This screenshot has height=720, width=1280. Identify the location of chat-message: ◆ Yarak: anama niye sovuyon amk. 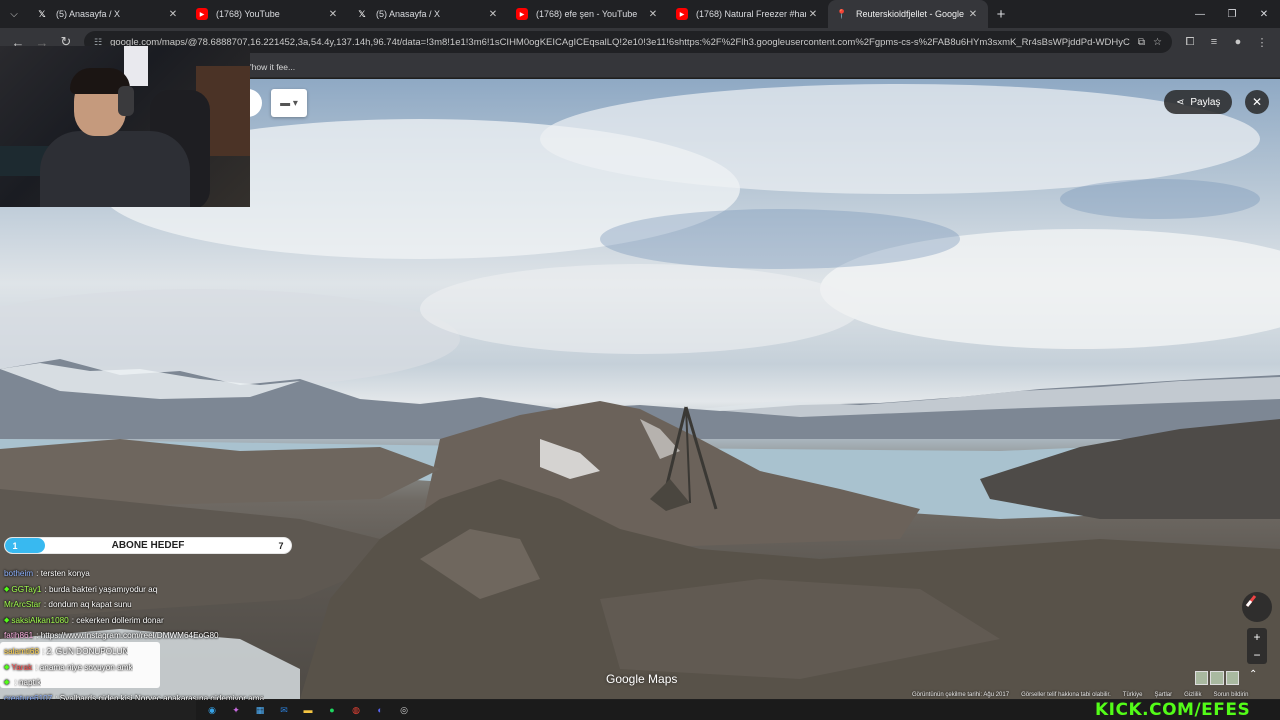
(150, 668).